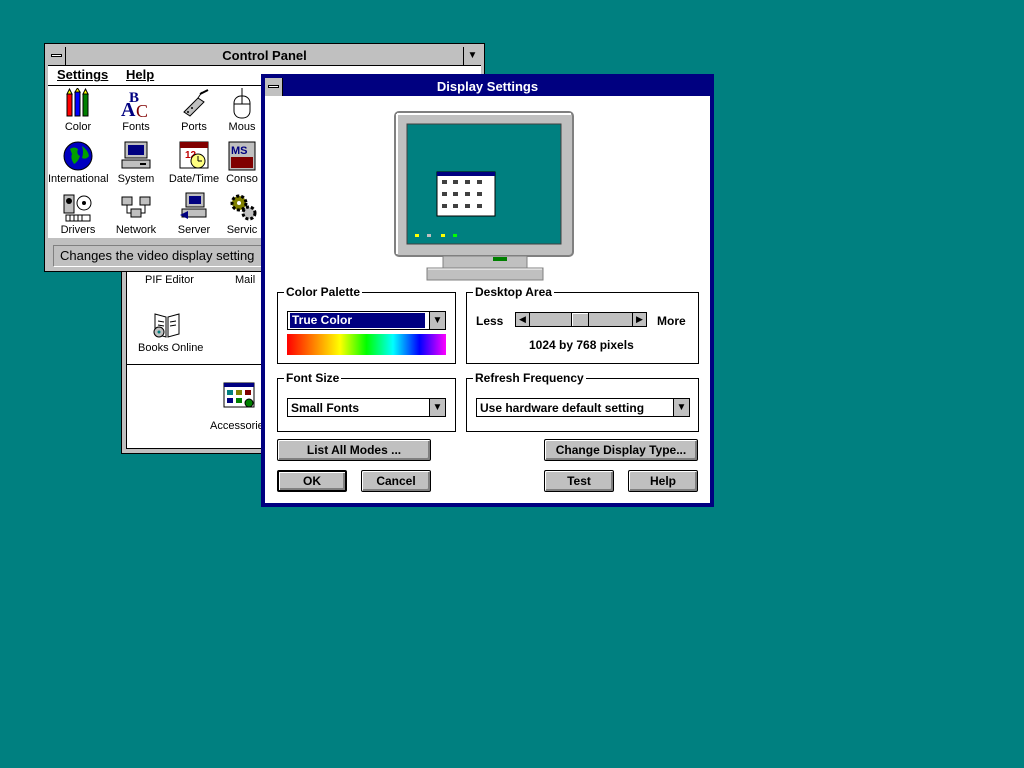 This screenshot has height=768, width=1024. Describe the element at coordinates (313, 378) in the screenshot. I see `font-size-label: Font Size` at that location.